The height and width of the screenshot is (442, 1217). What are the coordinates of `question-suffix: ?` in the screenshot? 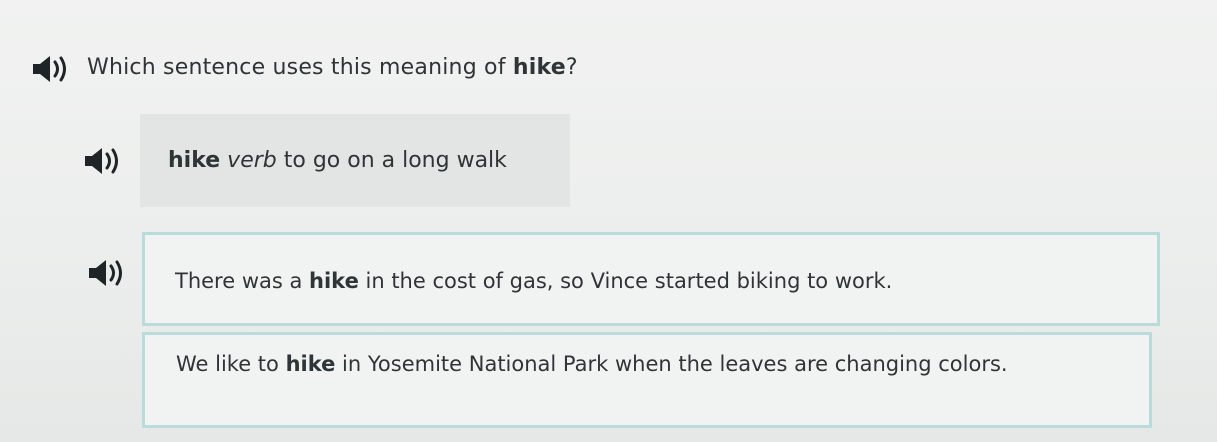 It's located at (571, 67).